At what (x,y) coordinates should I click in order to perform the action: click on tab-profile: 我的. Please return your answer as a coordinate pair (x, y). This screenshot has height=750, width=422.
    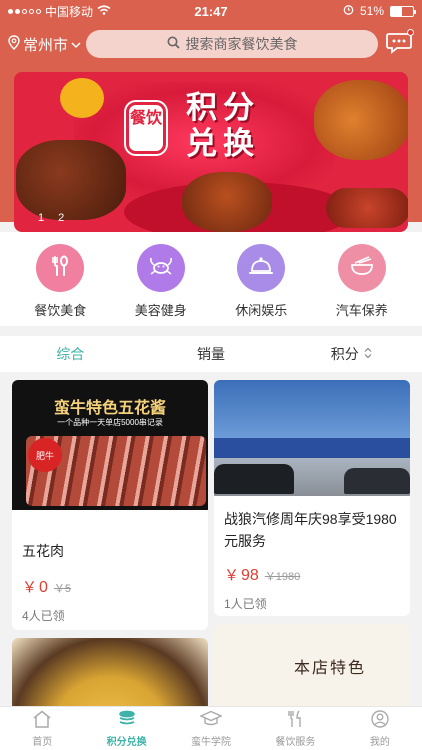
    Looking at the image, I should click on (380, 728).